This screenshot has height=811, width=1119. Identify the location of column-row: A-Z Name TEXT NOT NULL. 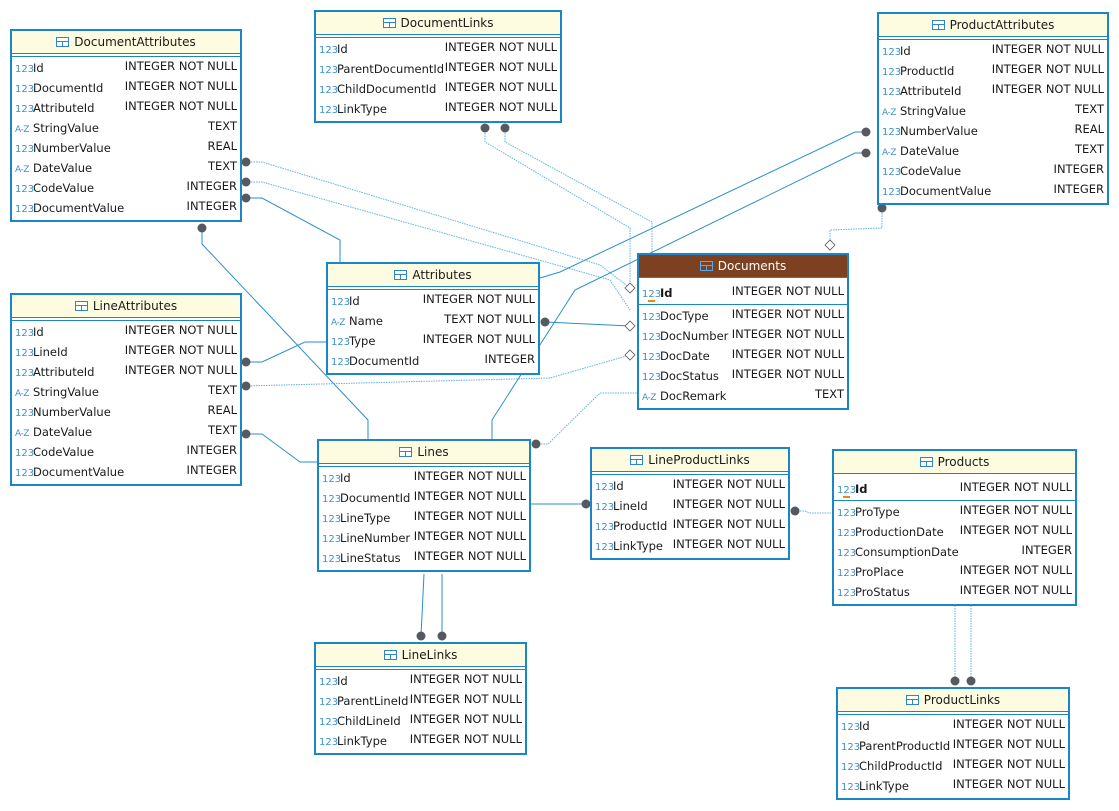
(433, 321).